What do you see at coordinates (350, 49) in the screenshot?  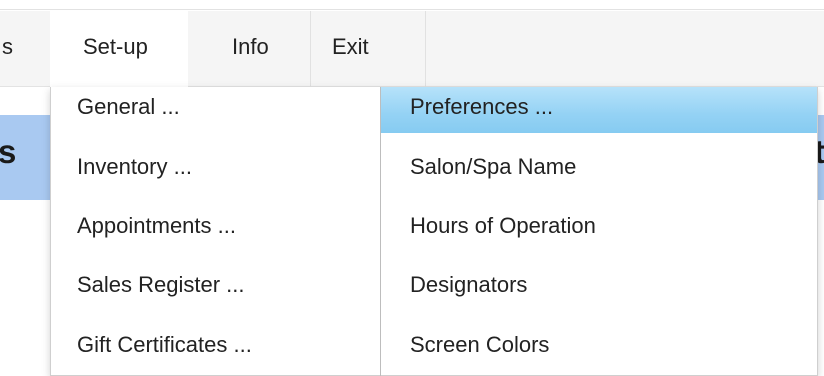 I see `menu-item-exit: Exit` at bounding box center [350, 49].